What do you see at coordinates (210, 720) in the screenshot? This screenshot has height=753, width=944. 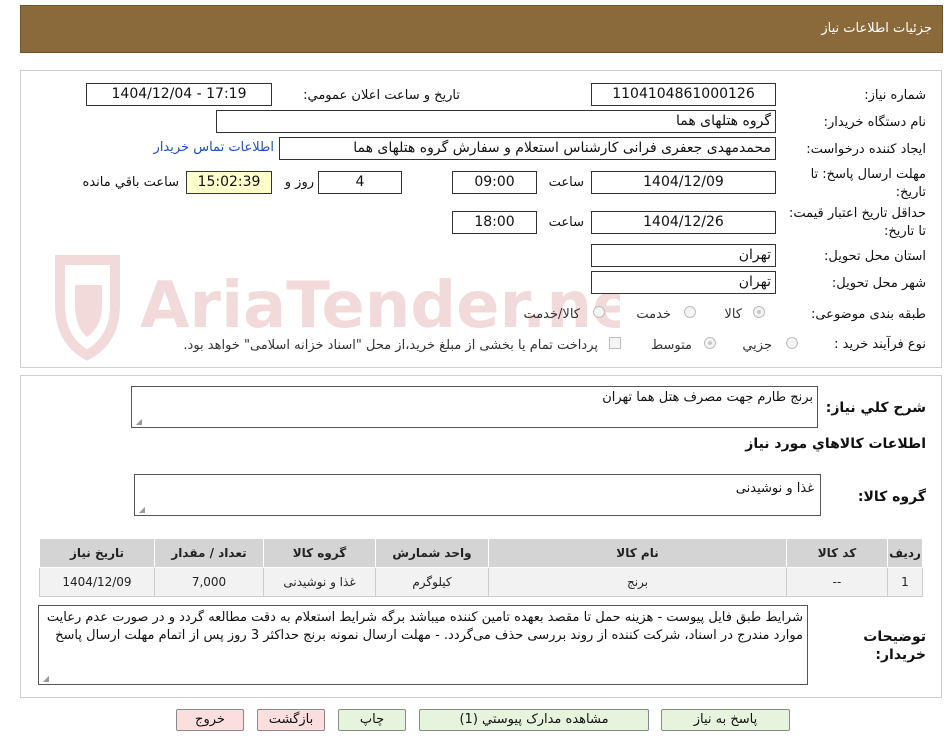 I see `exit-button: خروج` at bounding box center [210, 720].